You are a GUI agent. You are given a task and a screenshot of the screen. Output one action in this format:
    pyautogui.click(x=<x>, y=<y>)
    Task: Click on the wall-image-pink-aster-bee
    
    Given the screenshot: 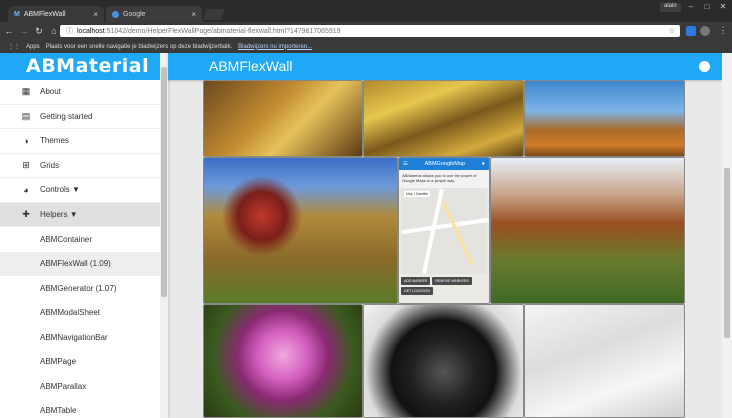 What is the action you would take?
    pyautogui.click(x=283, y=361)
    